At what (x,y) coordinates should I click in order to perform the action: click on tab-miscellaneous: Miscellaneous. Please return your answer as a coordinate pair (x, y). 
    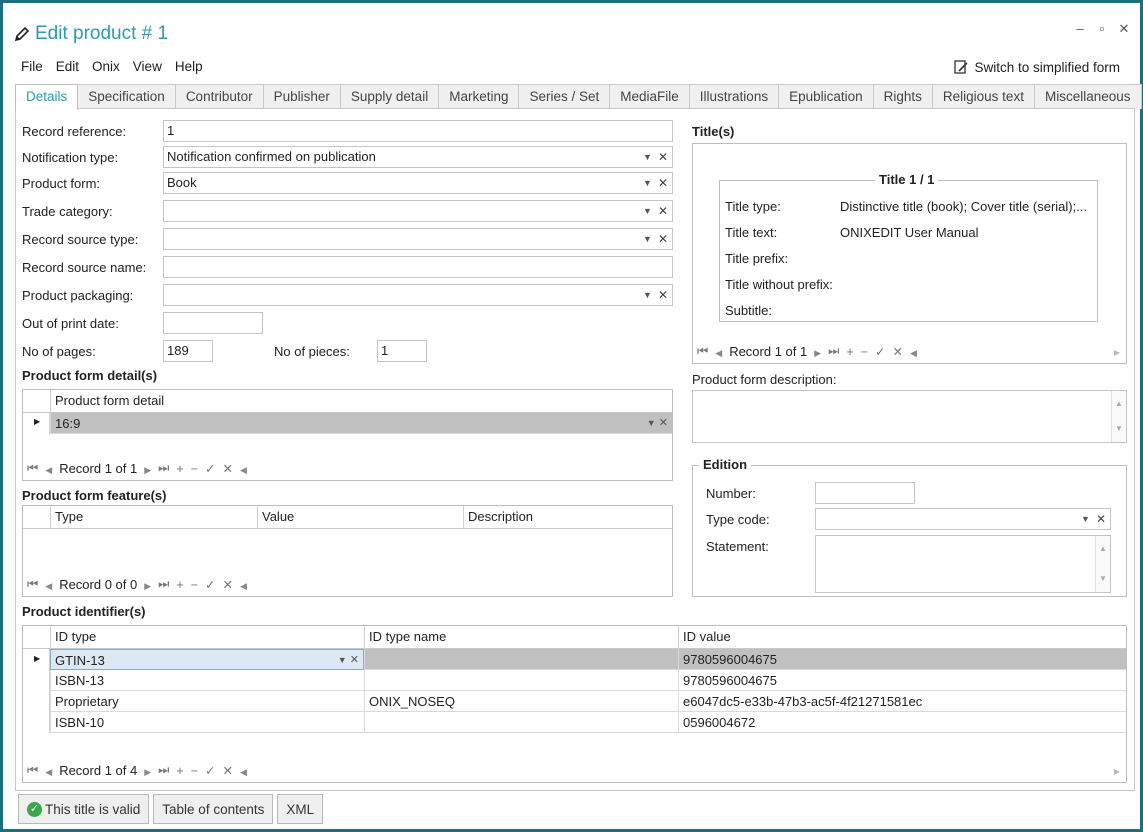
    Looking at the image, I should click on (1087, 96).